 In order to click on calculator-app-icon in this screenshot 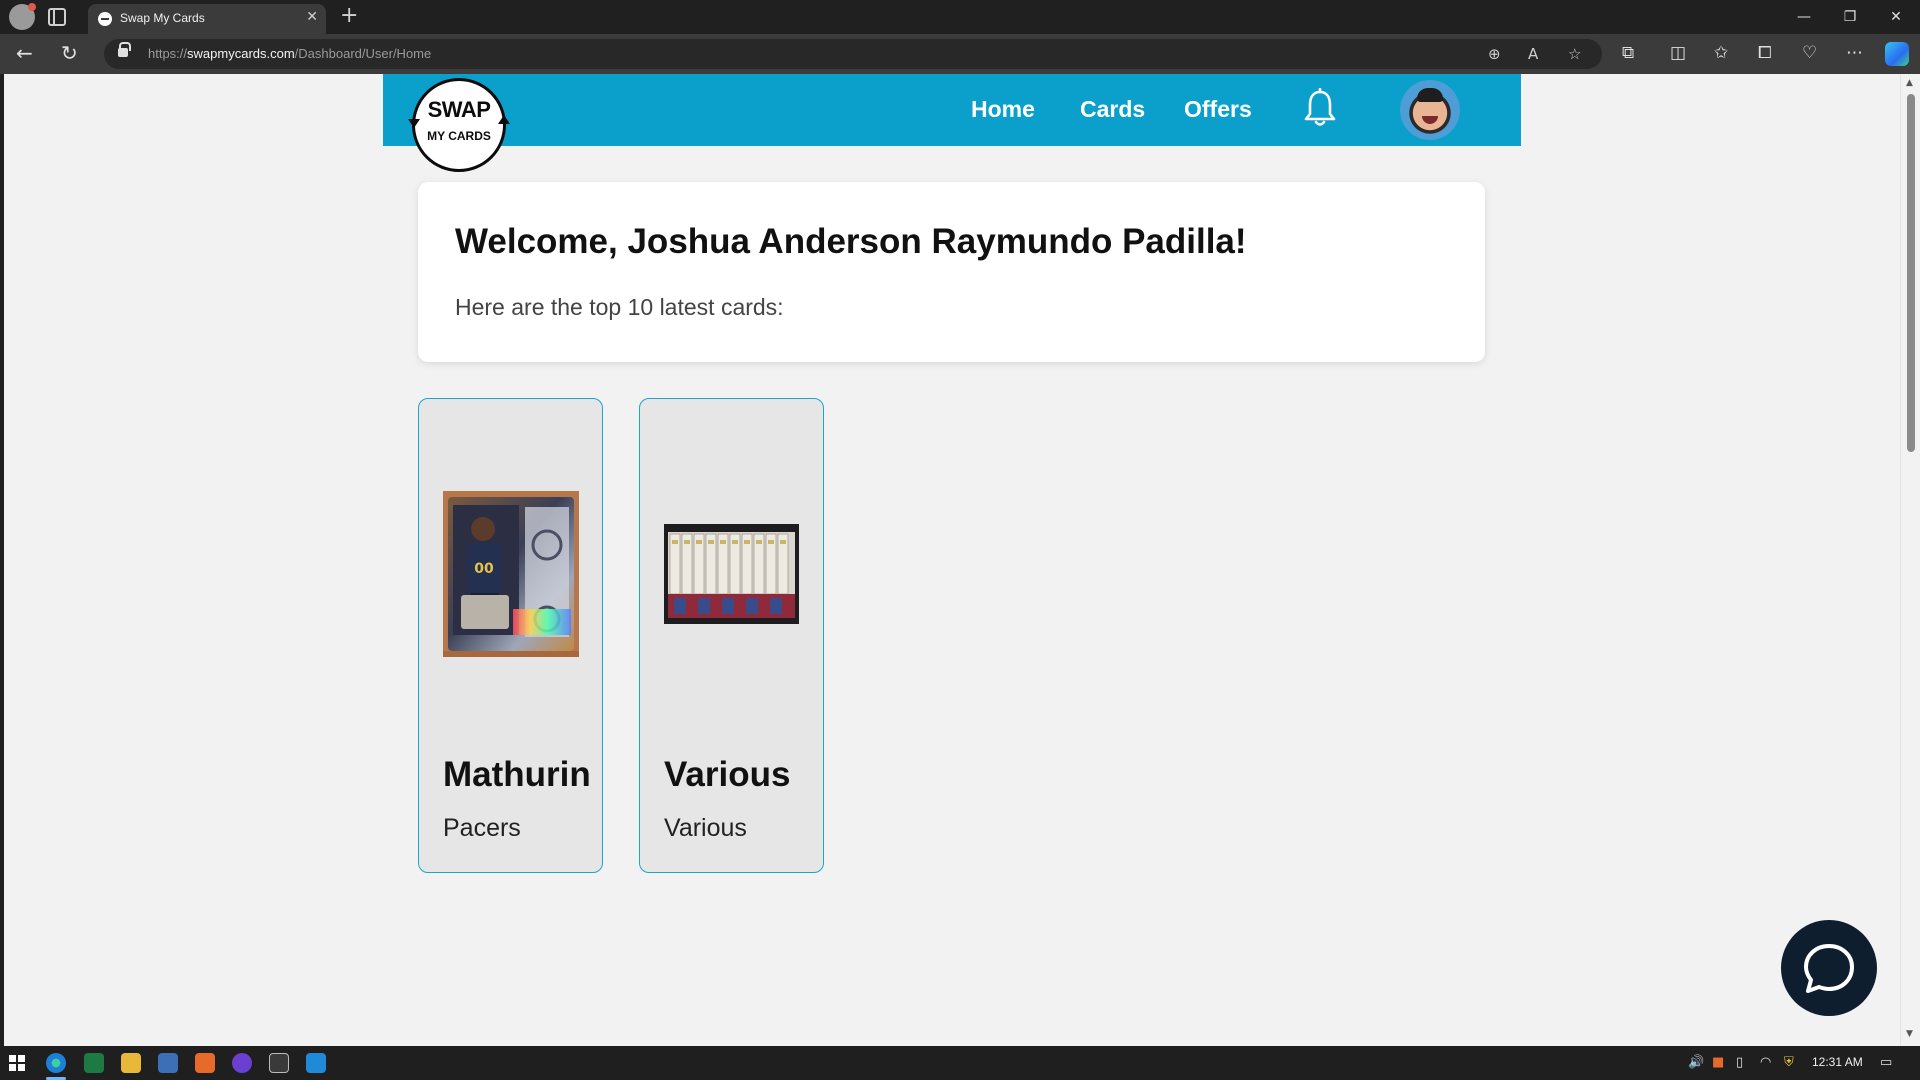, I will do `click(168, 1063)`.